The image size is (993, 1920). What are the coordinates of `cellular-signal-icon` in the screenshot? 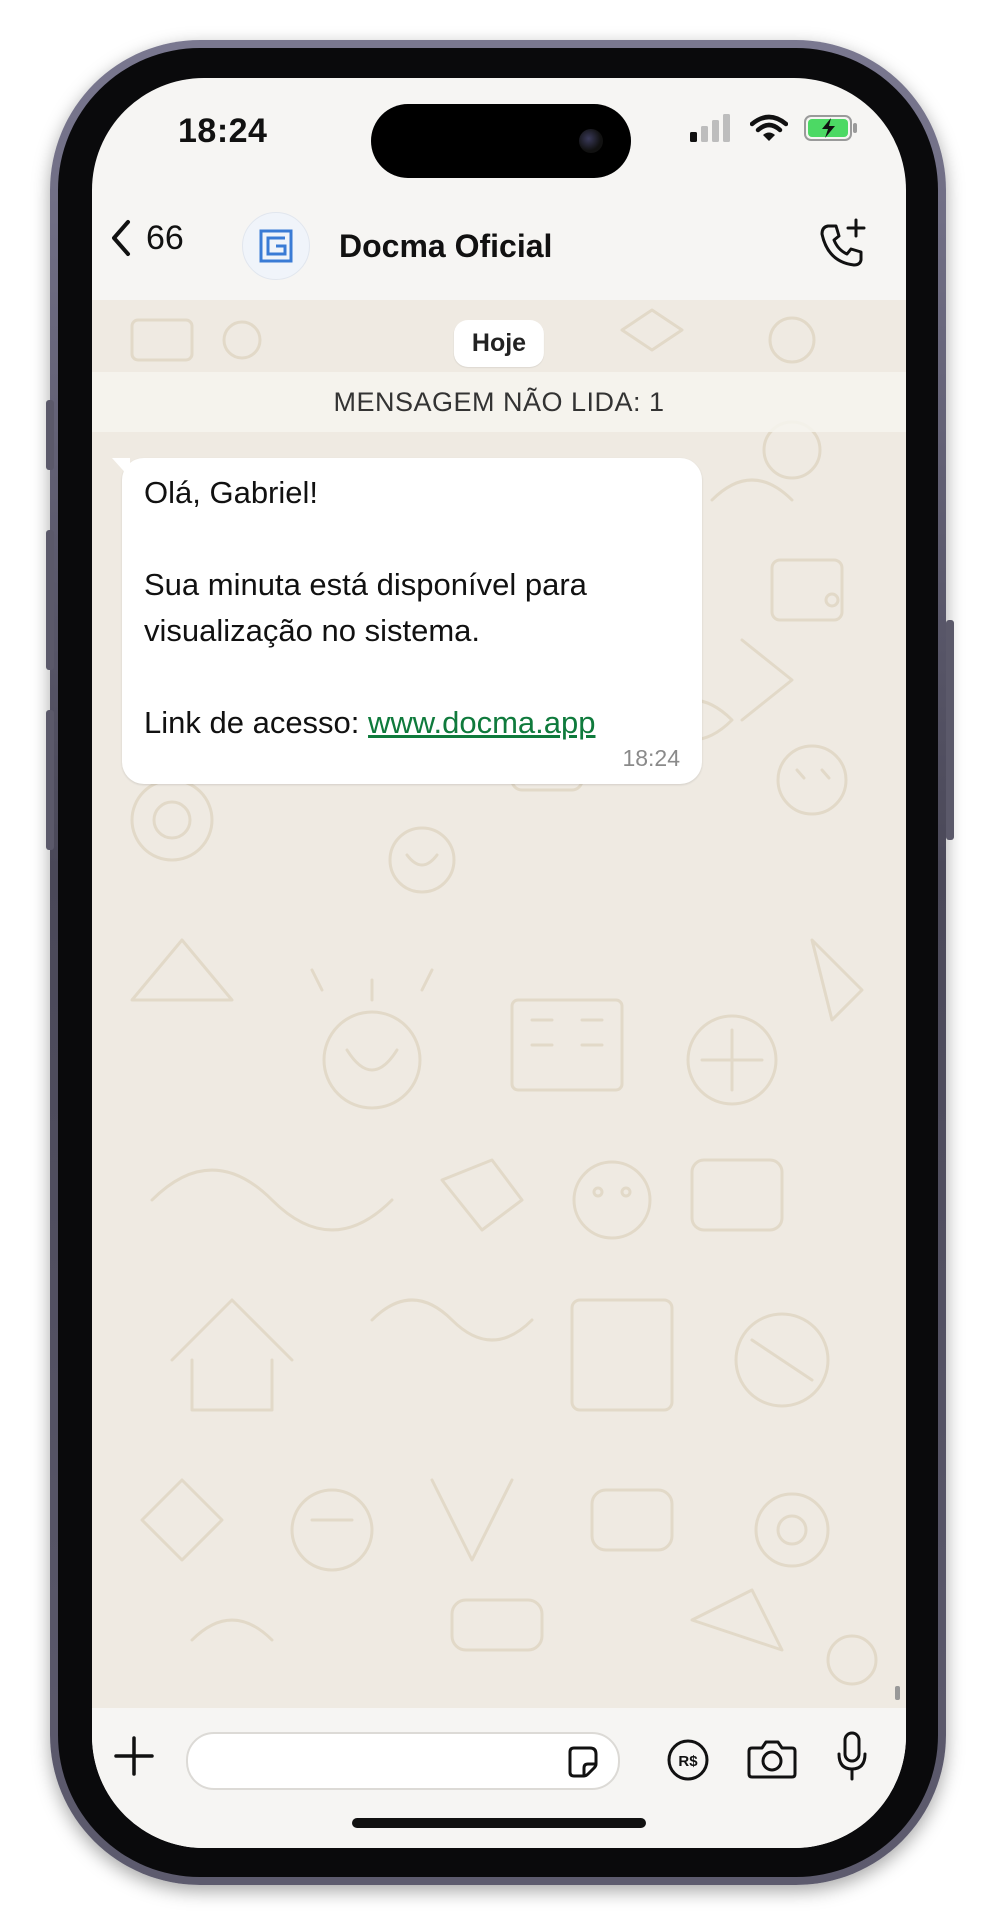 It's located at (710, 128).